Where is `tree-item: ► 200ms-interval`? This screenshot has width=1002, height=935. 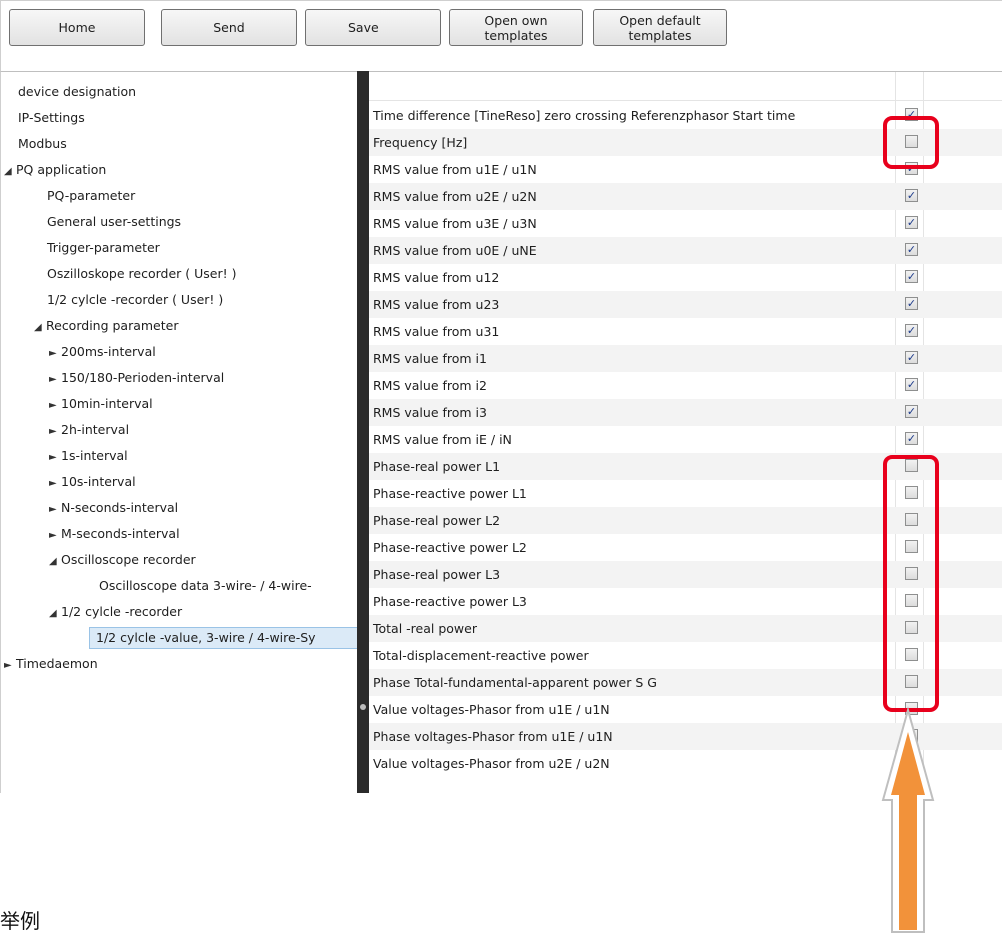 tree-item: ► 200ms-interval is located at coordinates (102, 352).